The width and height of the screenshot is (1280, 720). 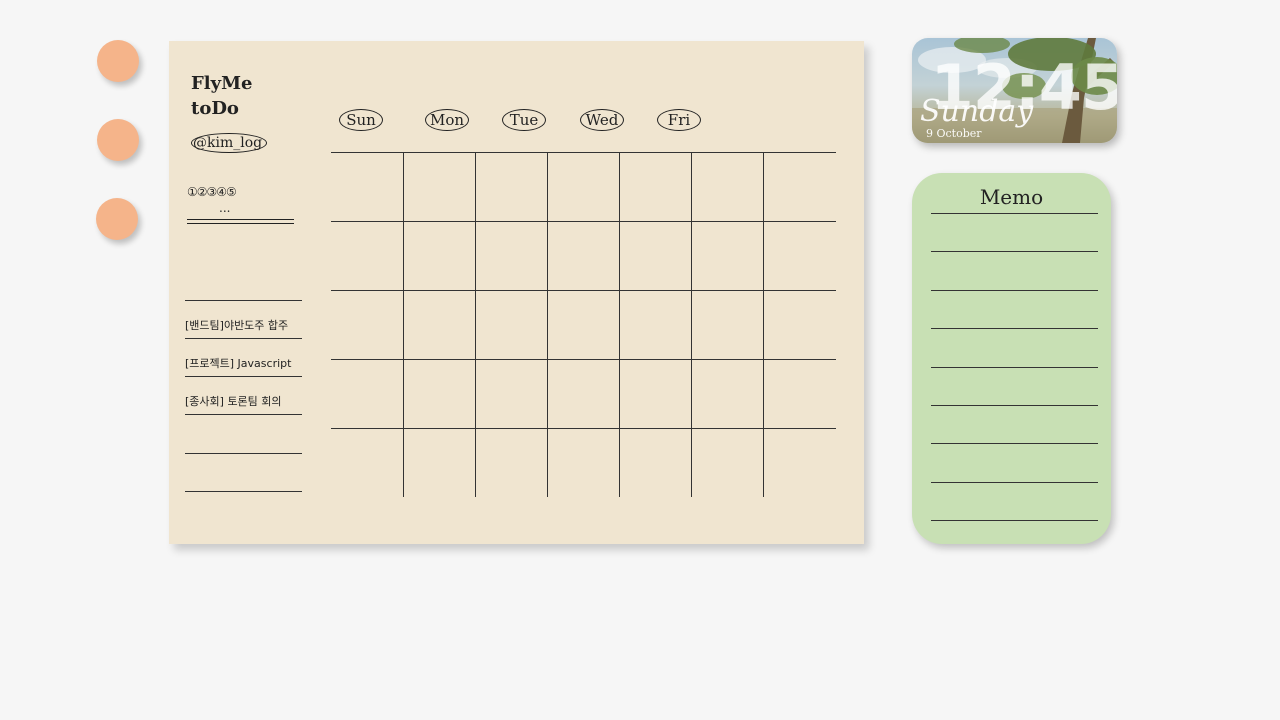 I want to click on day-tab-fri: Fri, so click(x=679, y=120).